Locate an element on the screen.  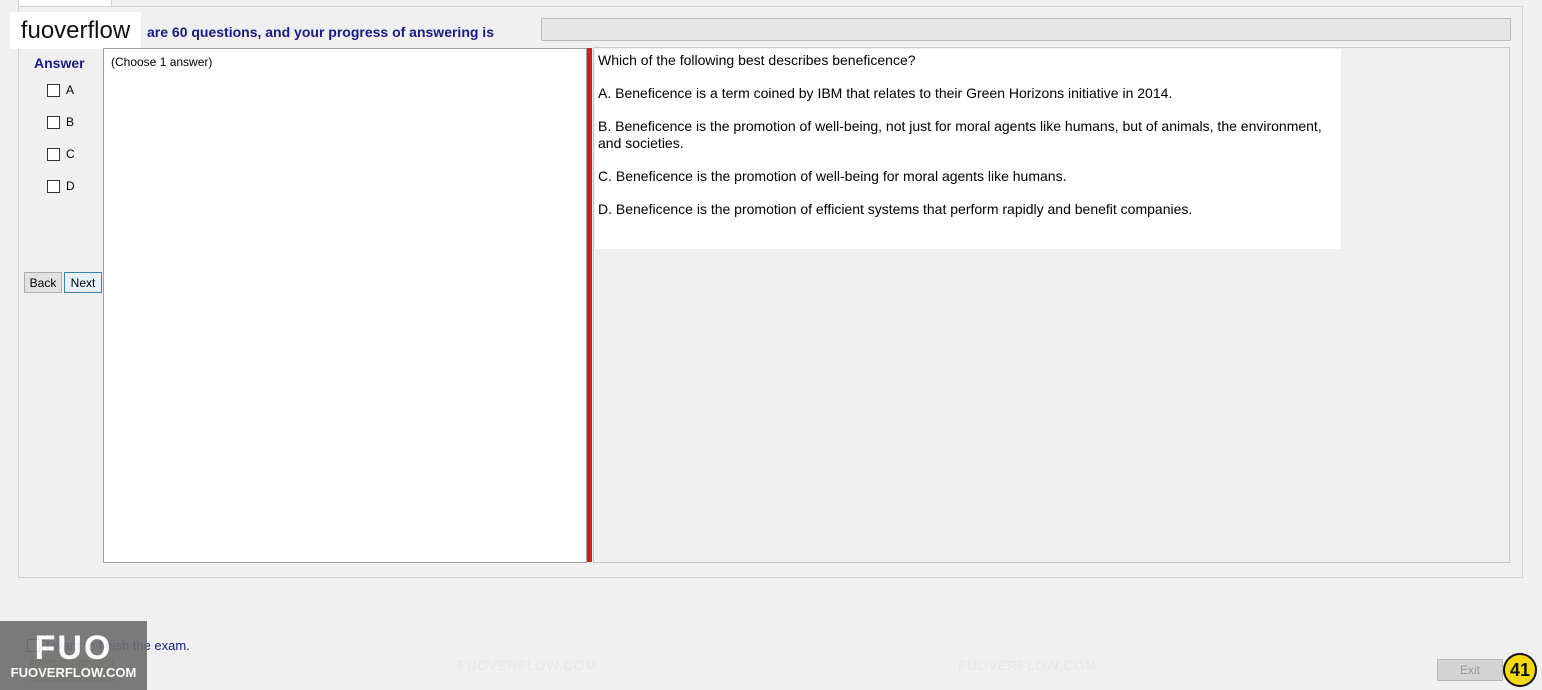
answer-option-d: D is located at coordinates (61, 186).